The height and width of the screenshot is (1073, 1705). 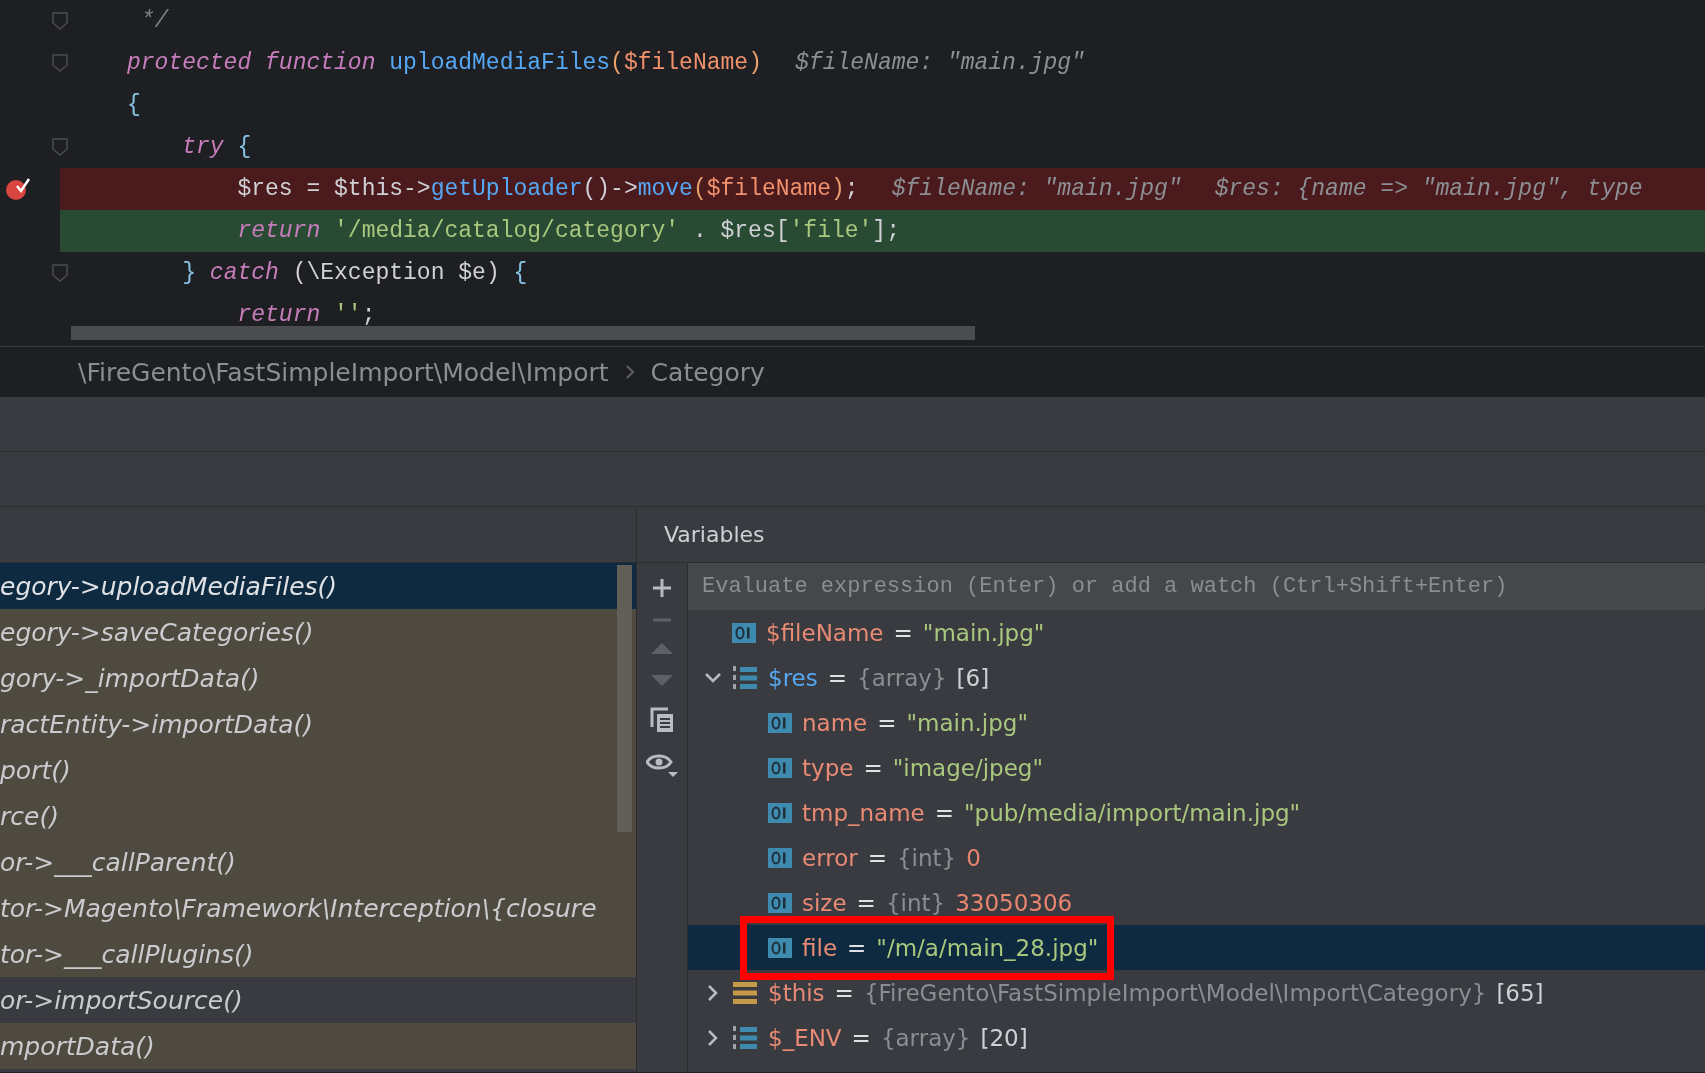 I want to click on up-icon, so click(x=662, y=648).